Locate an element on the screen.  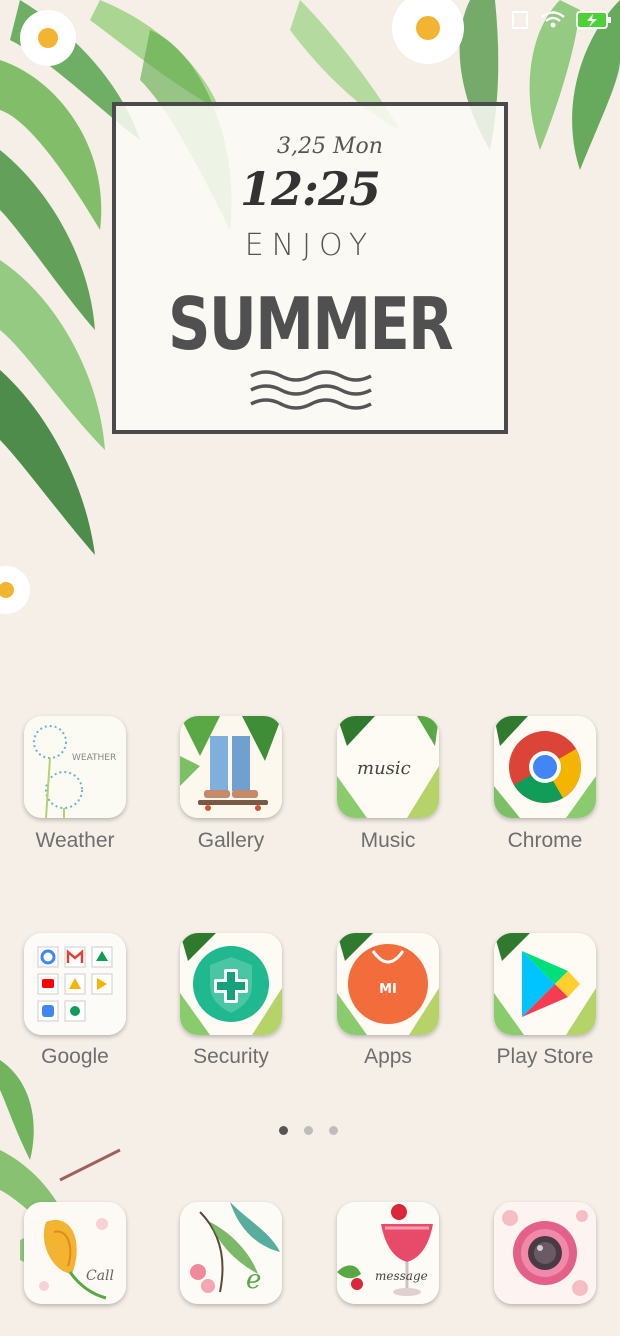
chrome-icon is located at coordinates (545, 767).